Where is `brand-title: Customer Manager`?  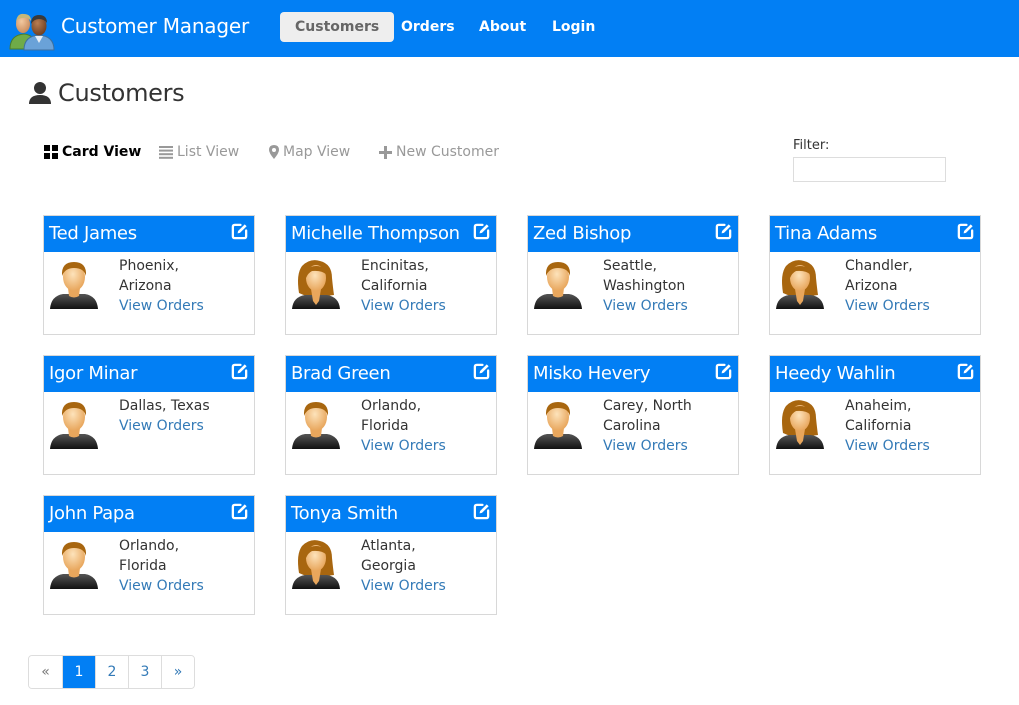 brand-title: Customer Manager is located at coordinates (155, 26).